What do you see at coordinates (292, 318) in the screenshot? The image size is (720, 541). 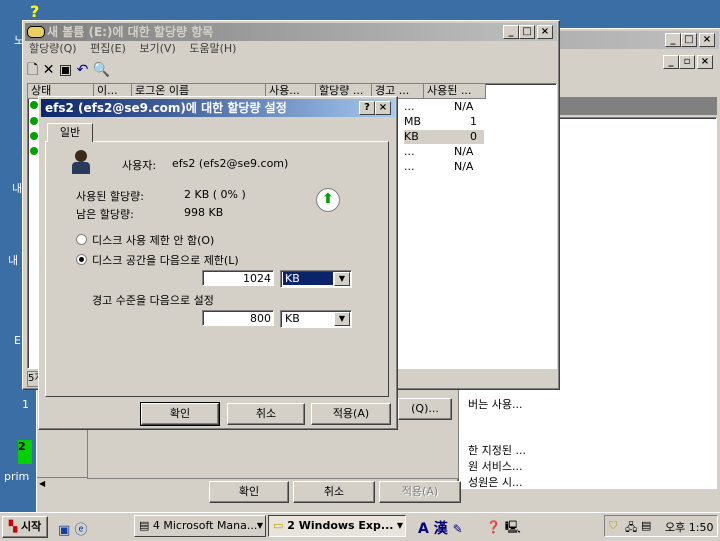 I see `warning-unit-value: KB` at bounding box center [292, 318].